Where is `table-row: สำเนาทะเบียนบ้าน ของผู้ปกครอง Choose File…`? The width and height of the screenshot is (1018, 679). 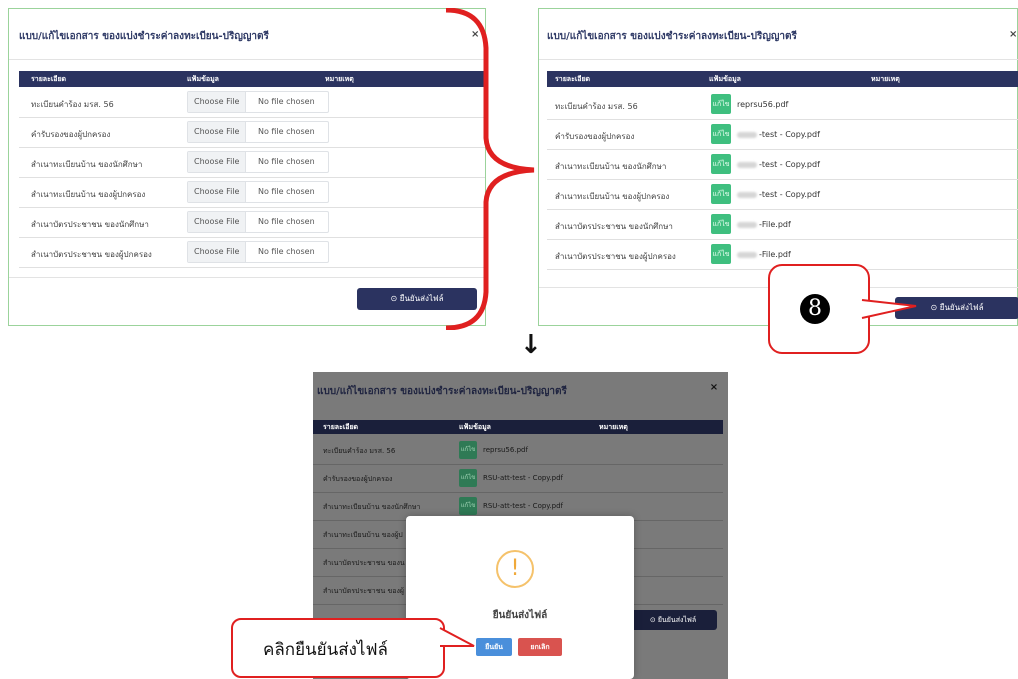
table-row: สำเนาทะเบียนบ้าน ของผู้ปกครอง Choose File… is located at coordinates (252, 192).